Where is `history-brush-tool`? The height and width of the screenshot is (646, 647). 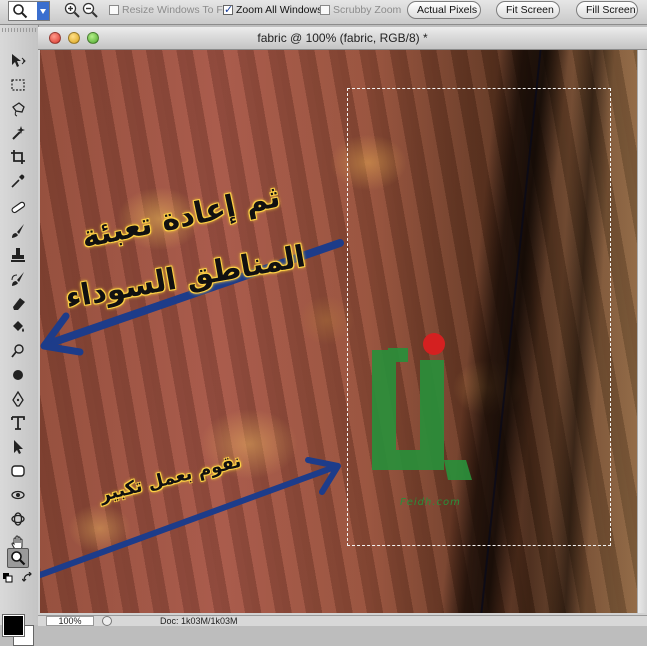 history-brush-tool is located at coordinates (18, 279).